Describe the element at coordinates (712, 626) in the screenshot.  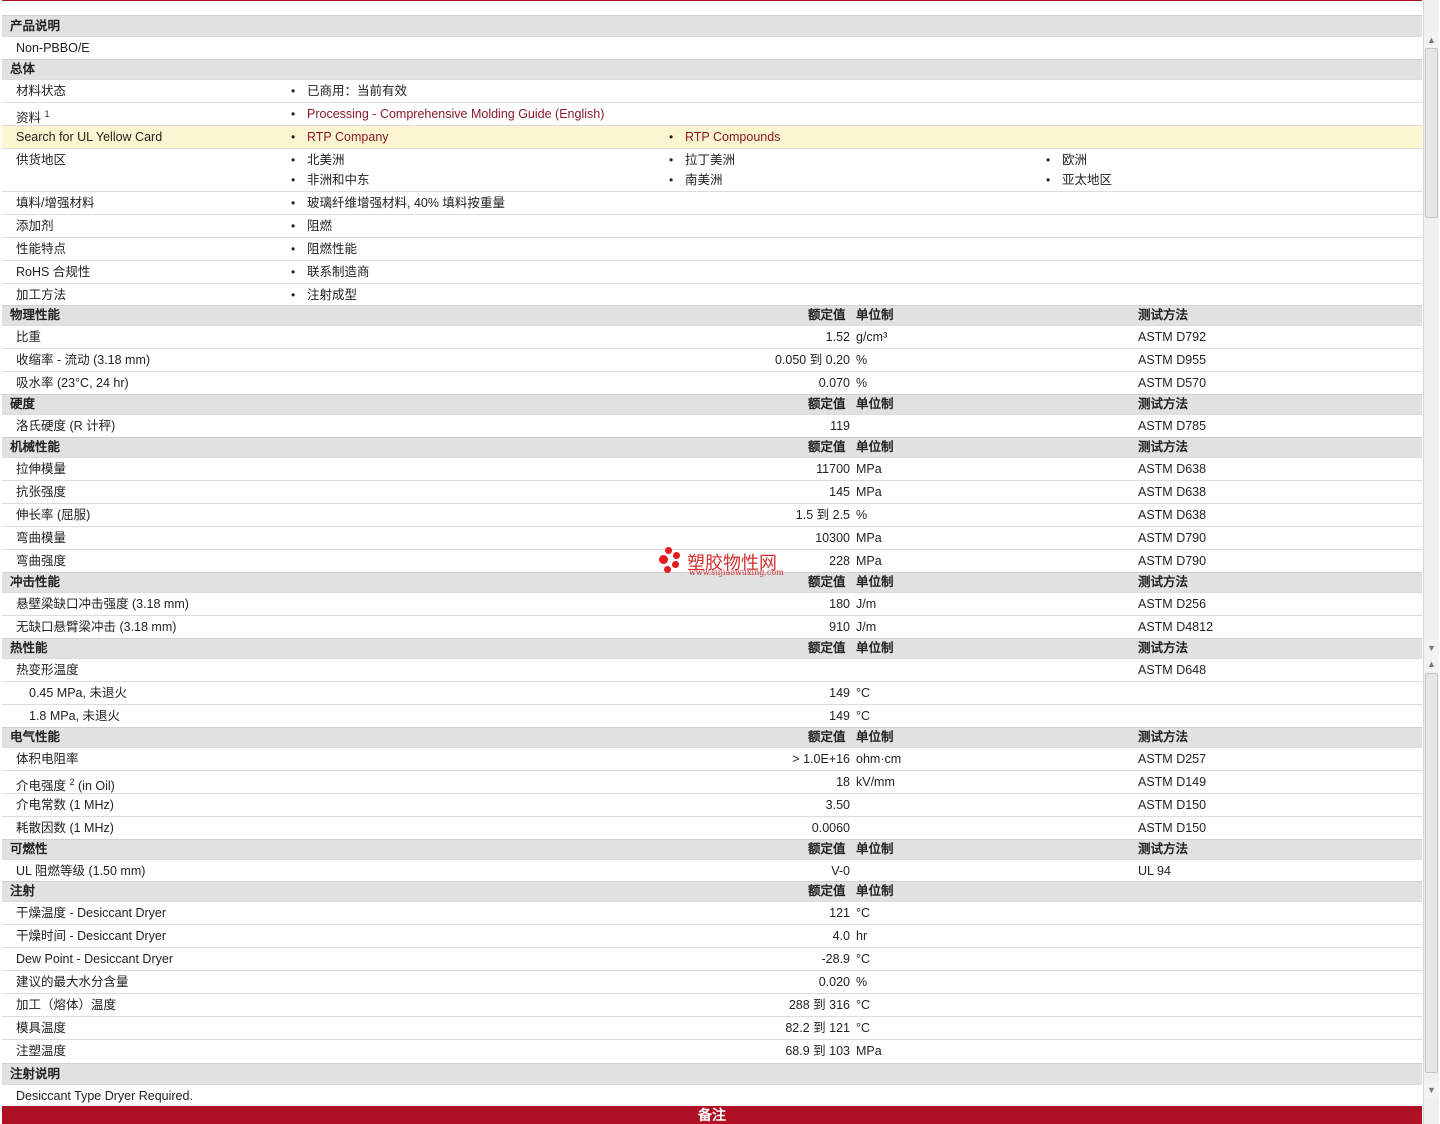
I see `property-row: 无缺口悬臂梁冲击 (3.18 mm) 910 J/m ASTM D4812` at that location.